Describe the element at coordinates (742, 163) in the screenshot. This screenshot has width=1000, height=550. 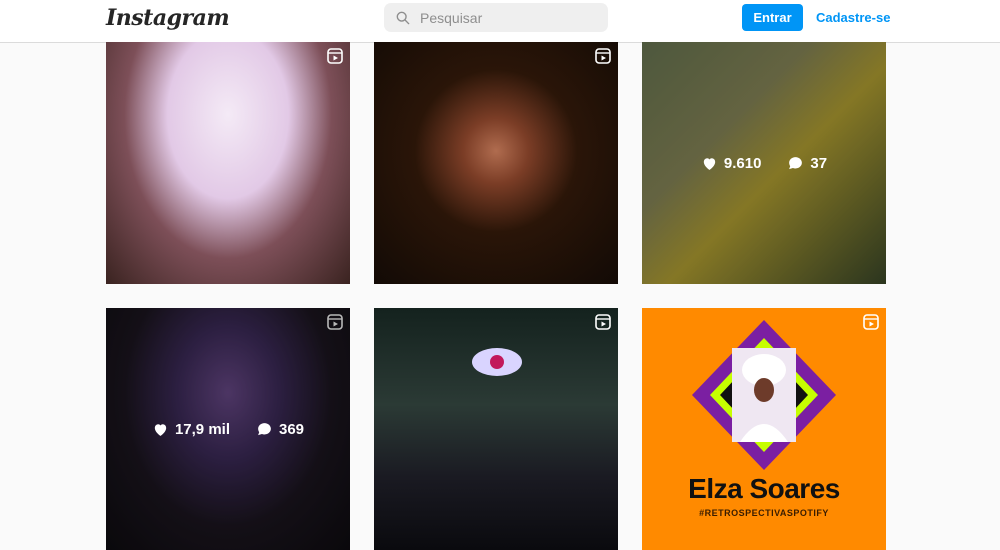
I see `likes-count: 9.610` at that location.